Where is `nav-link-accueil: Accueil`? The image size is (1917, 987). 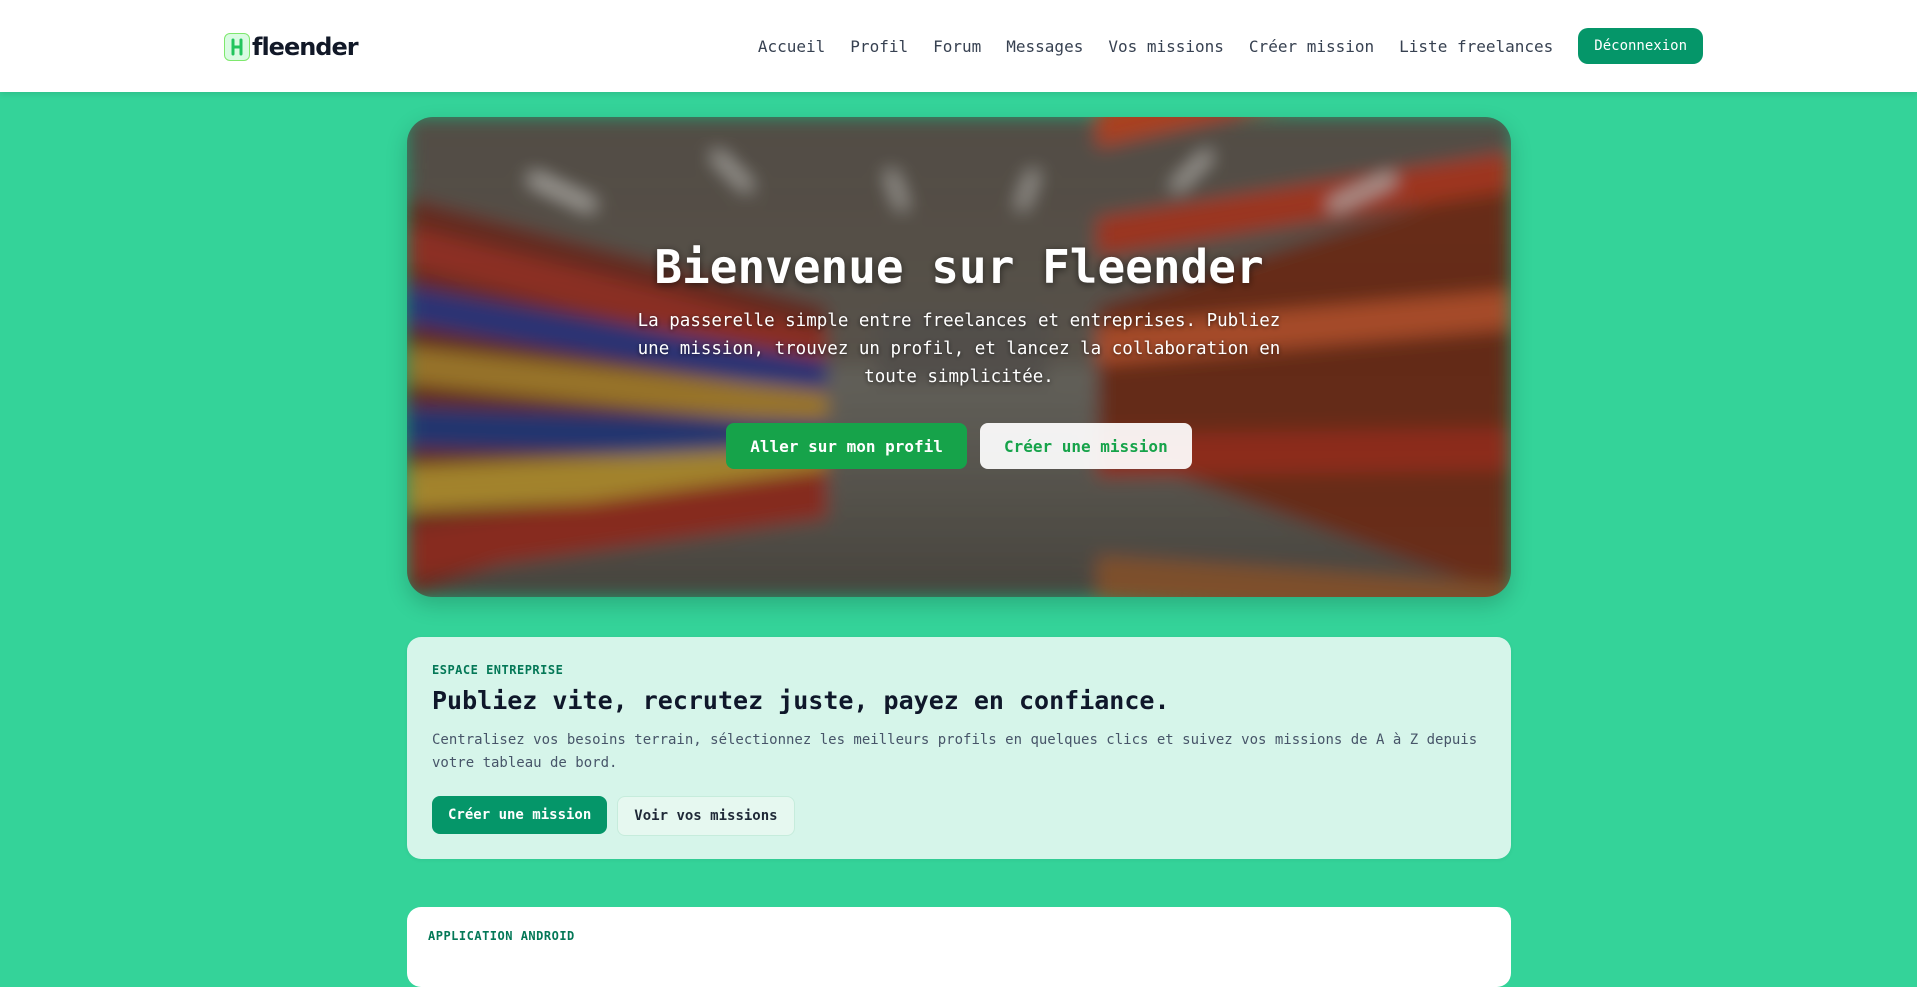
nav-link-accueil: Accueil is located at coordinates (791, 46).